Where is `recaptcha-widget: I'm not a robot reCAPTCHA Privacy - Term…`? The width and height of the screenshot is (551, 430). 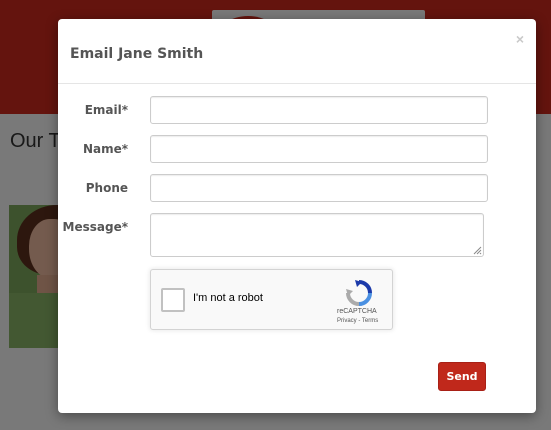
recaptcha-widget: I'm not a robot reCAPTCHA Privacy - Term… is located at coordinates (271, 299).